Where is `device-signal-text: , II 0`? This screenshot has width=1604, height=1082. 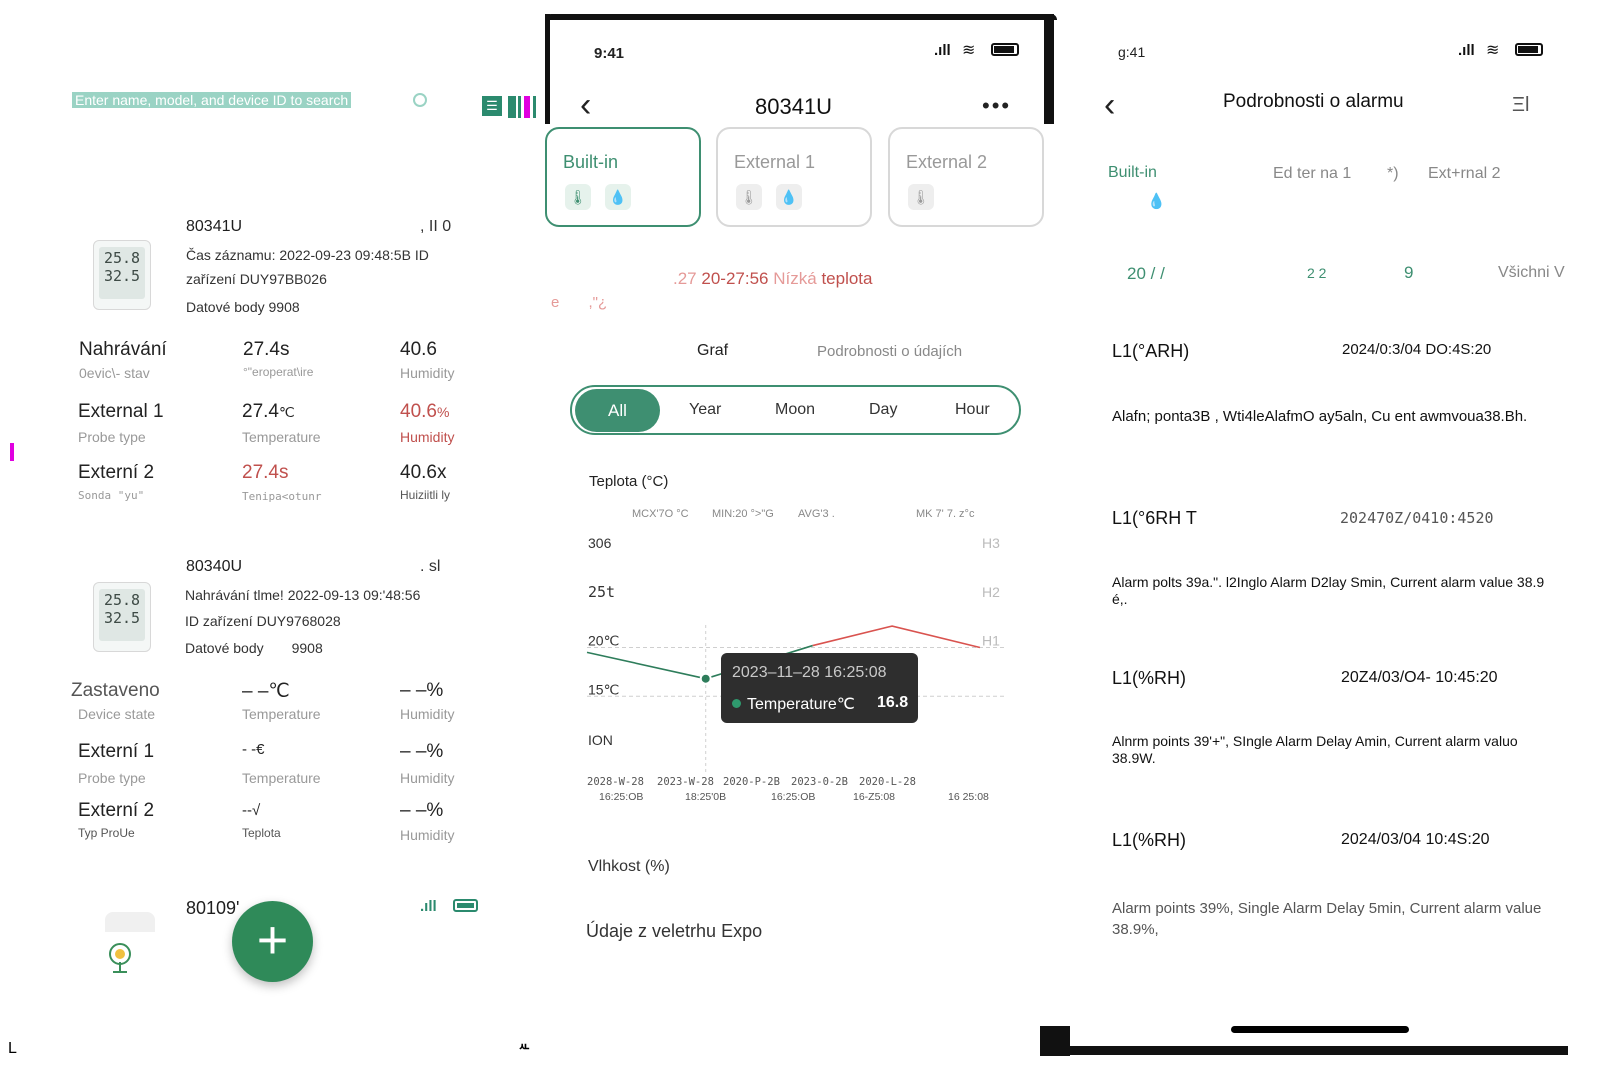
device-signal-text: , II 0 is located at coordinates (436, 226).